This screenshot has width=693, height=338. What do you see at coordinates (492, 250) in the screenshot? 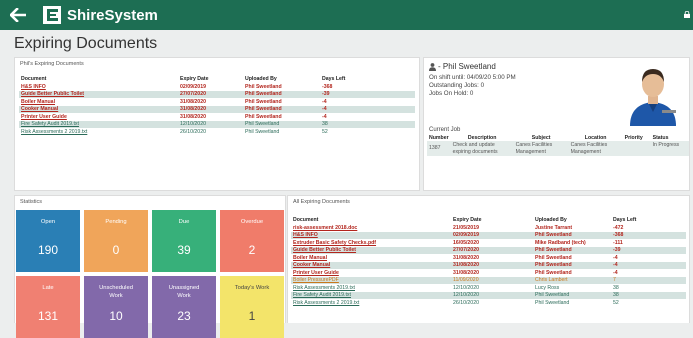
I see `expiry-date-cell: 27/07/2020` at bounding box center [492, 250].